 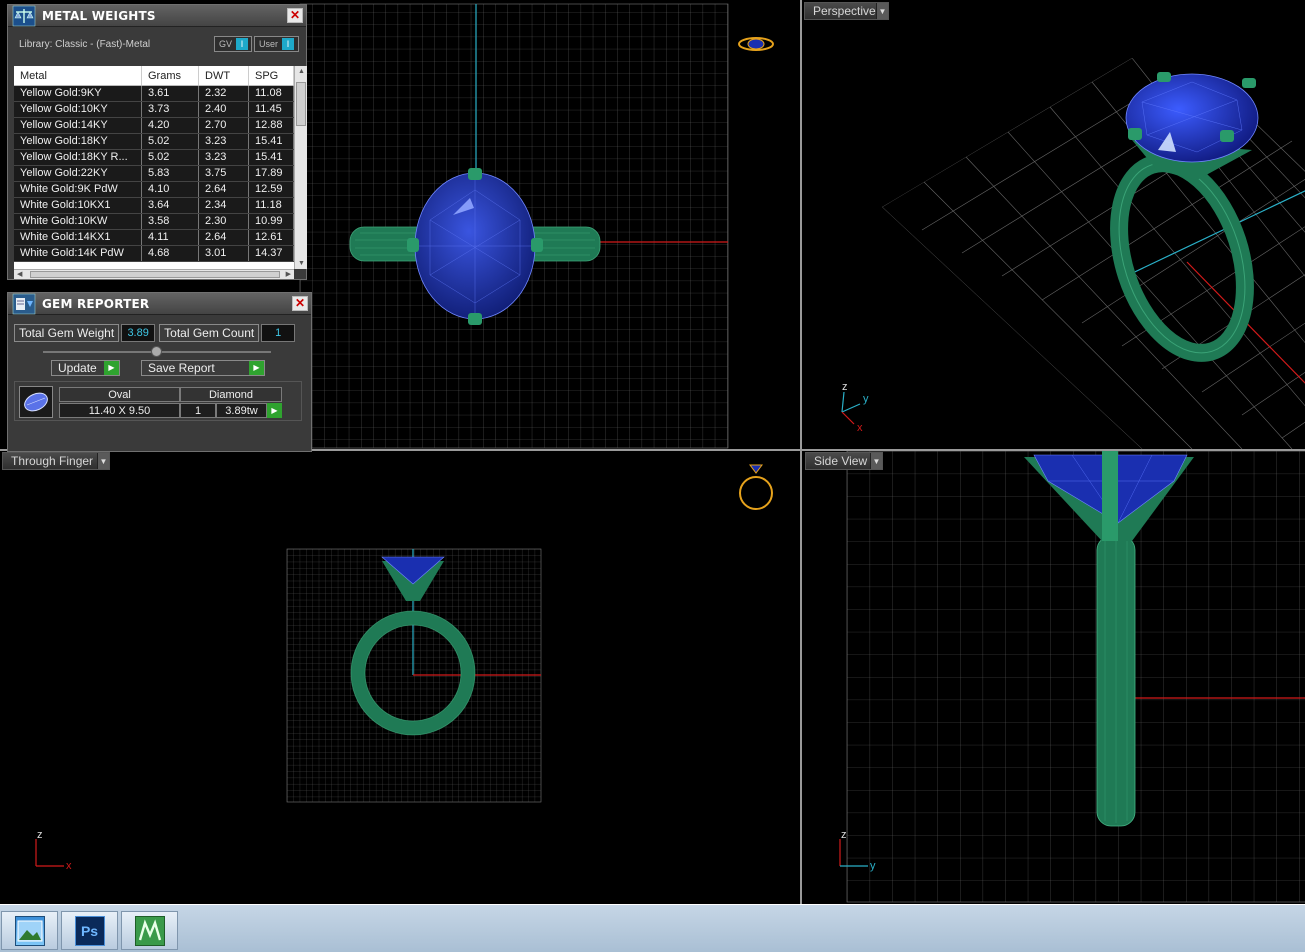 I want to click on matrix-icon, so click(x=149, y=930).